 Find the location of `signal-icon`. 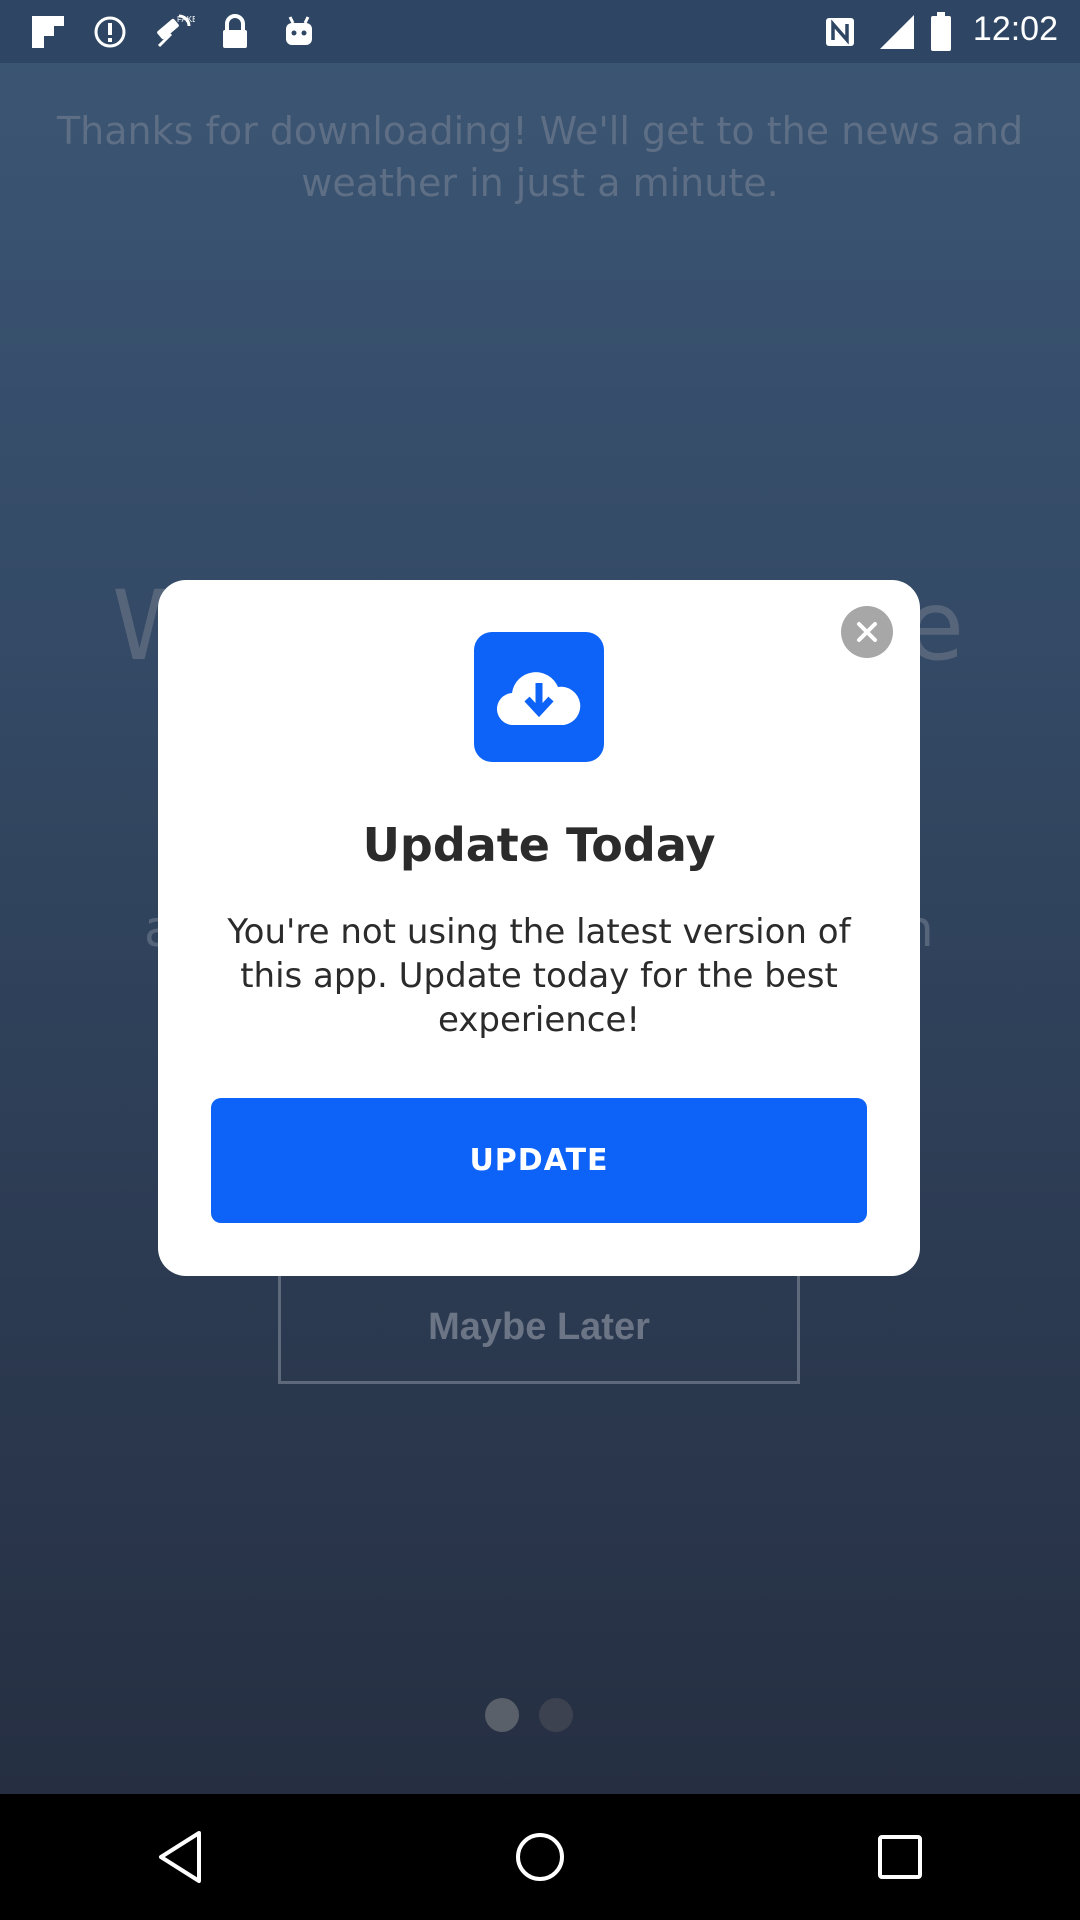

signal-icon is located at coordinates (897, 32).